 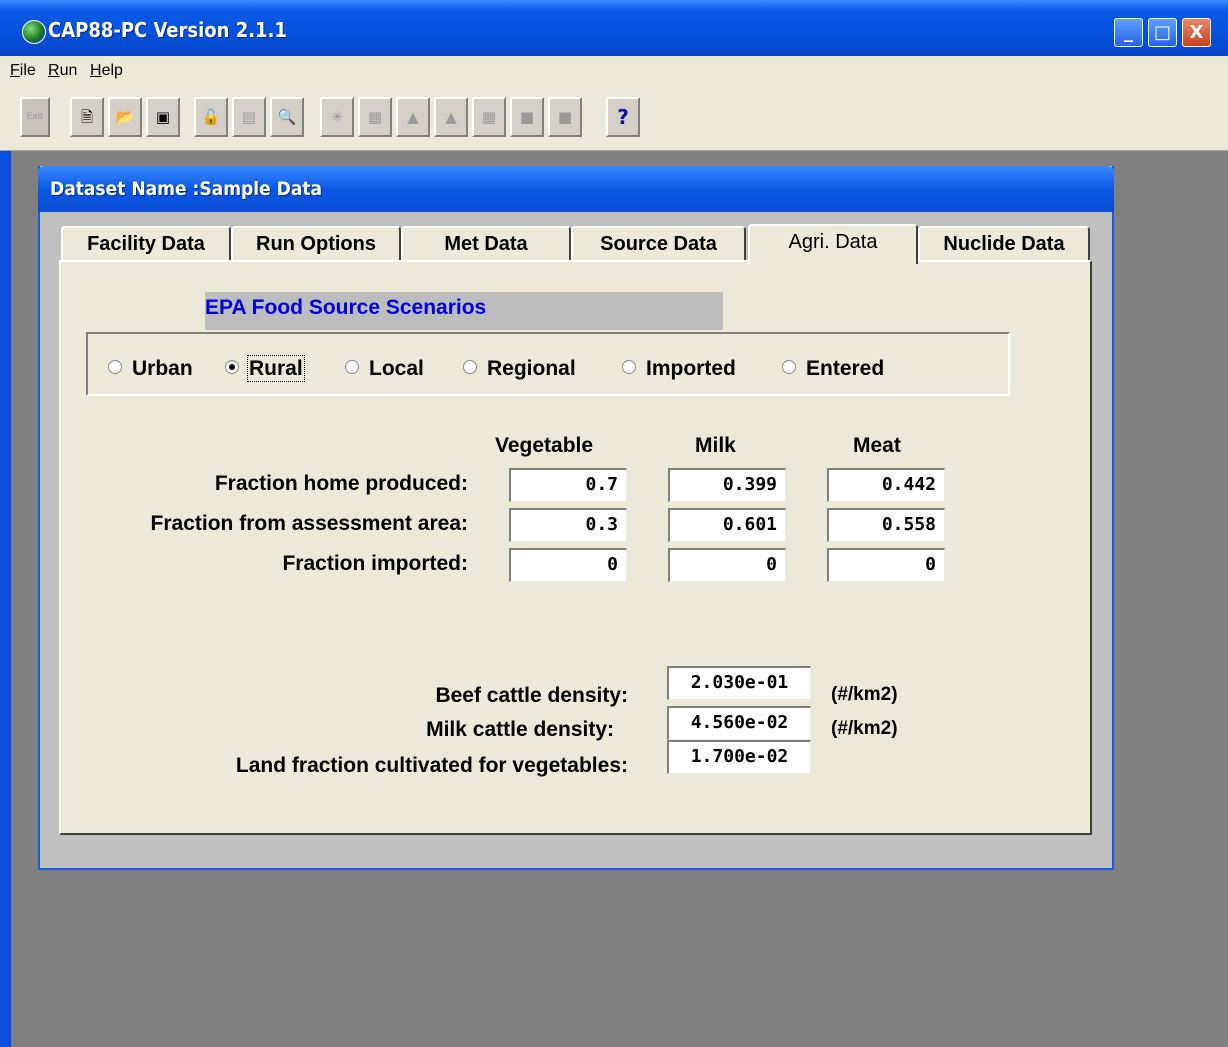 What do you see at coordinates (186, 189) in the screenshot?
I see `dialog-title: Dataset Name :Sample Data` at bounding box center [186, 189].